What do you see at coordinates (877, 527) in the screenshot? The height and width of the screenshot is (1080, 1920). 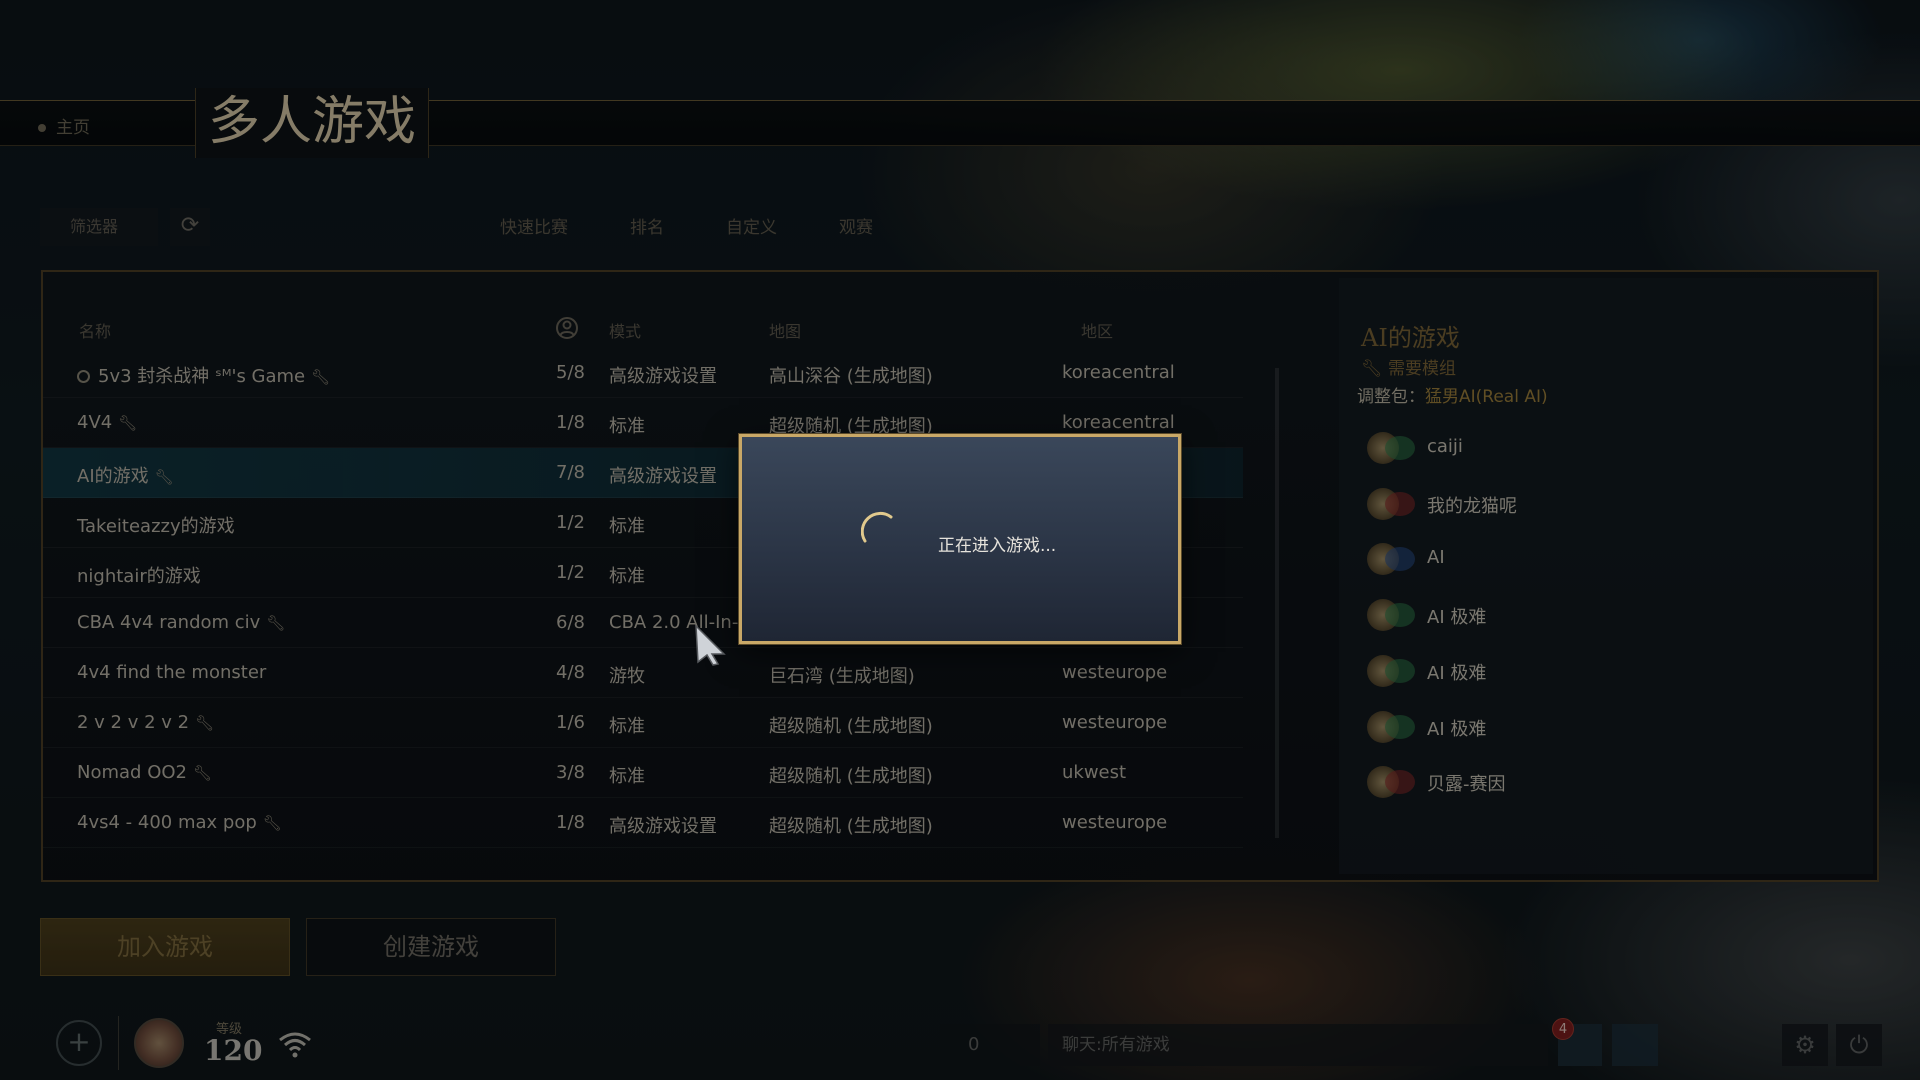 I see `loading-spinner-icon` at bounding box center [877, 527].